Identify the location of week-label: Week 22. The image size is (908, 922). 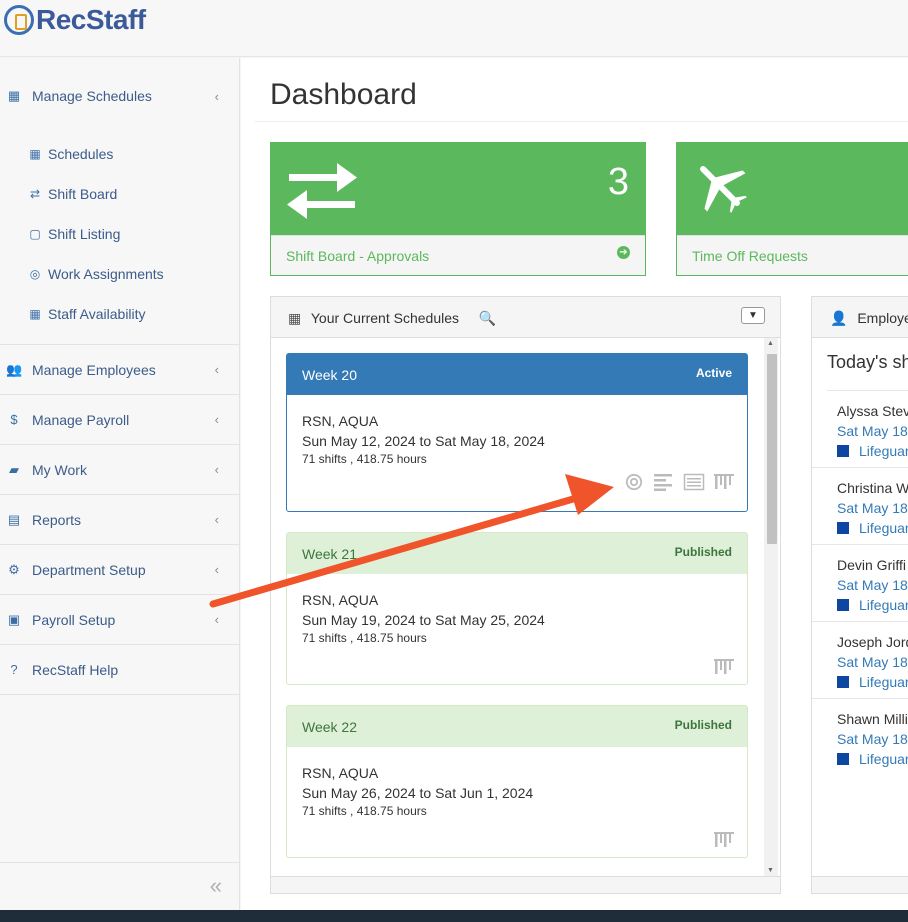
(329, 727).